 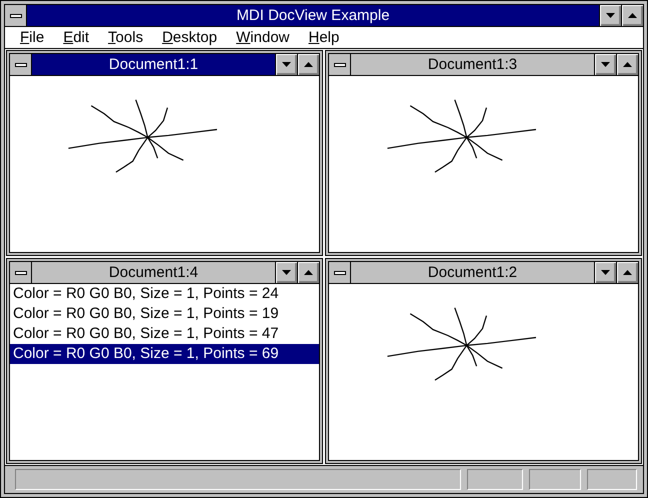 I want to click on document-title: Document1:4, so click(x=154, y=273).